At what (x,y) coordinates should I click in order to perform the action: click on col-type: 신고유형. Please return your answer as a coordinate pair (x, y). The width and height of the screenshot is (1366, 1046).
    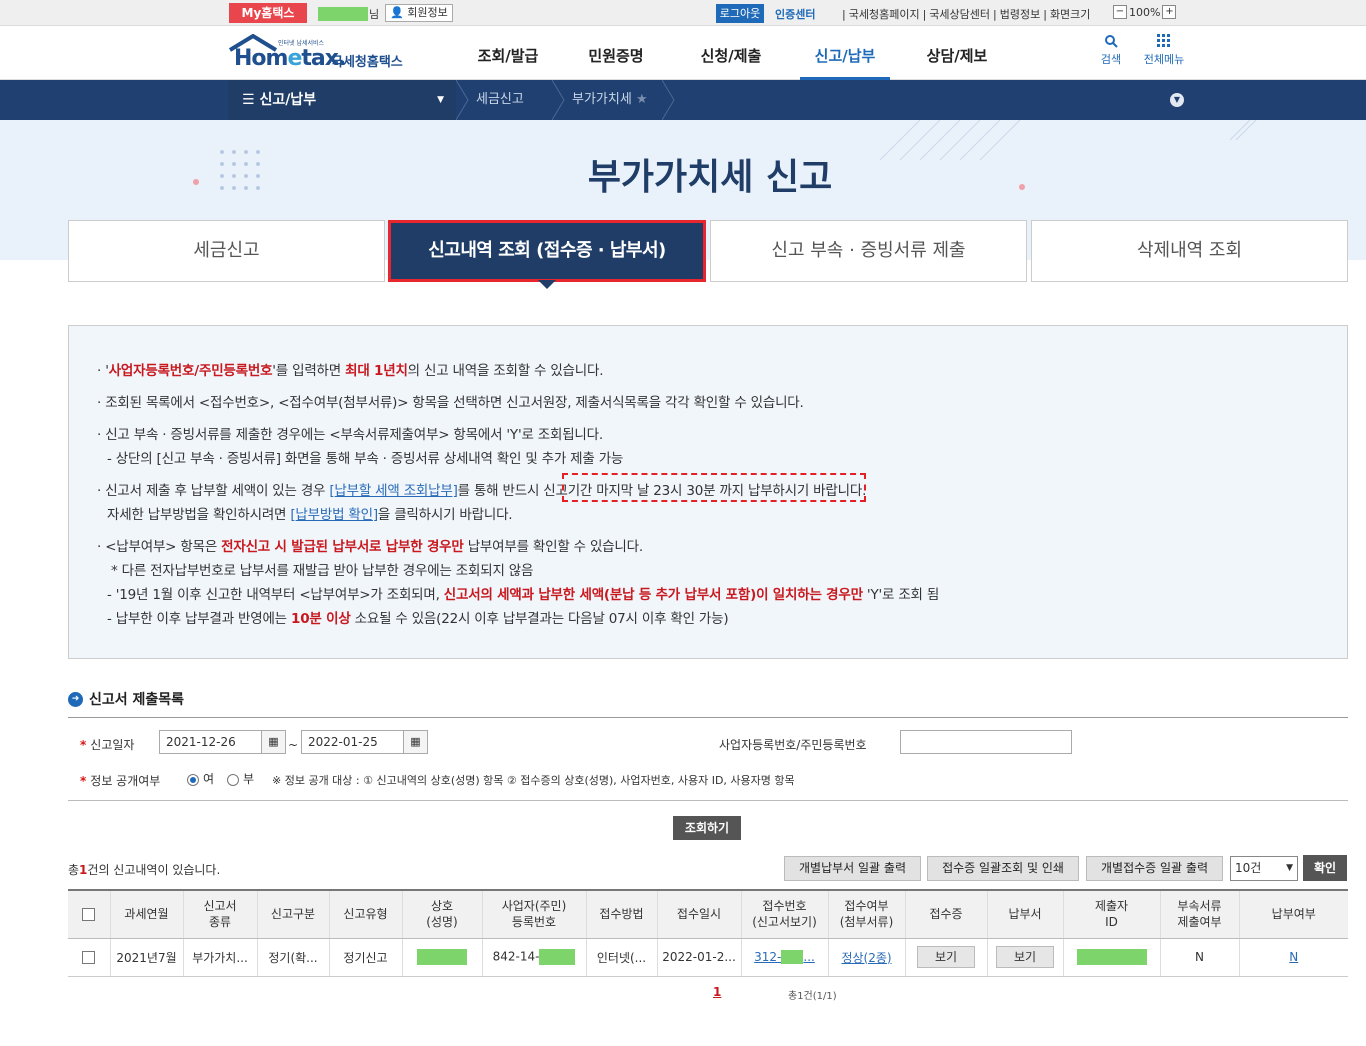
    Looking at the image, I should click on (365, 914).